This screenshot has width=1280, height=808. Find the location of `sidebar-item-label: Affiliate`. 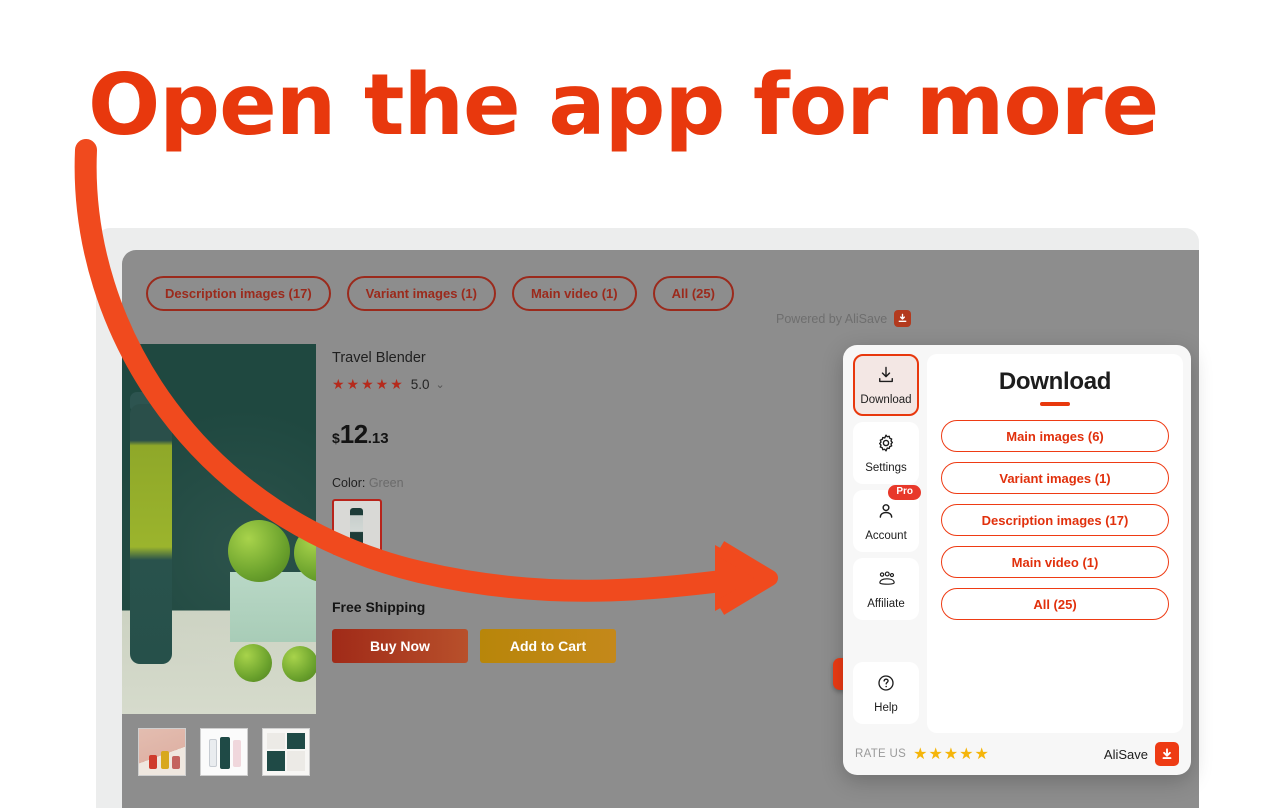

sidebar-item-label: Affiliate is located at coordinates (886, 603).